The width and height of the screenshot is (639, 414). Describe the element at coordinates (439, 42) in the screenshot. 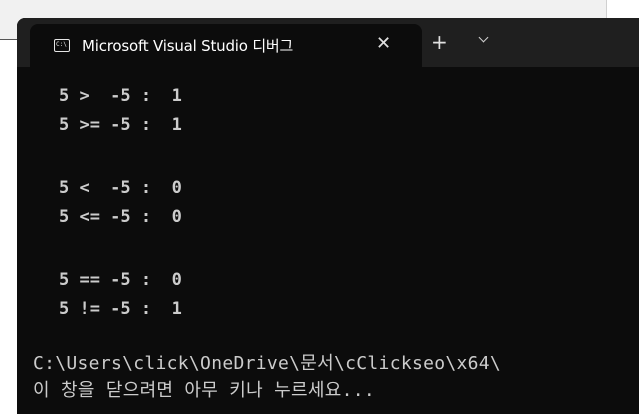

I see `new-tab-button: +` at that location.